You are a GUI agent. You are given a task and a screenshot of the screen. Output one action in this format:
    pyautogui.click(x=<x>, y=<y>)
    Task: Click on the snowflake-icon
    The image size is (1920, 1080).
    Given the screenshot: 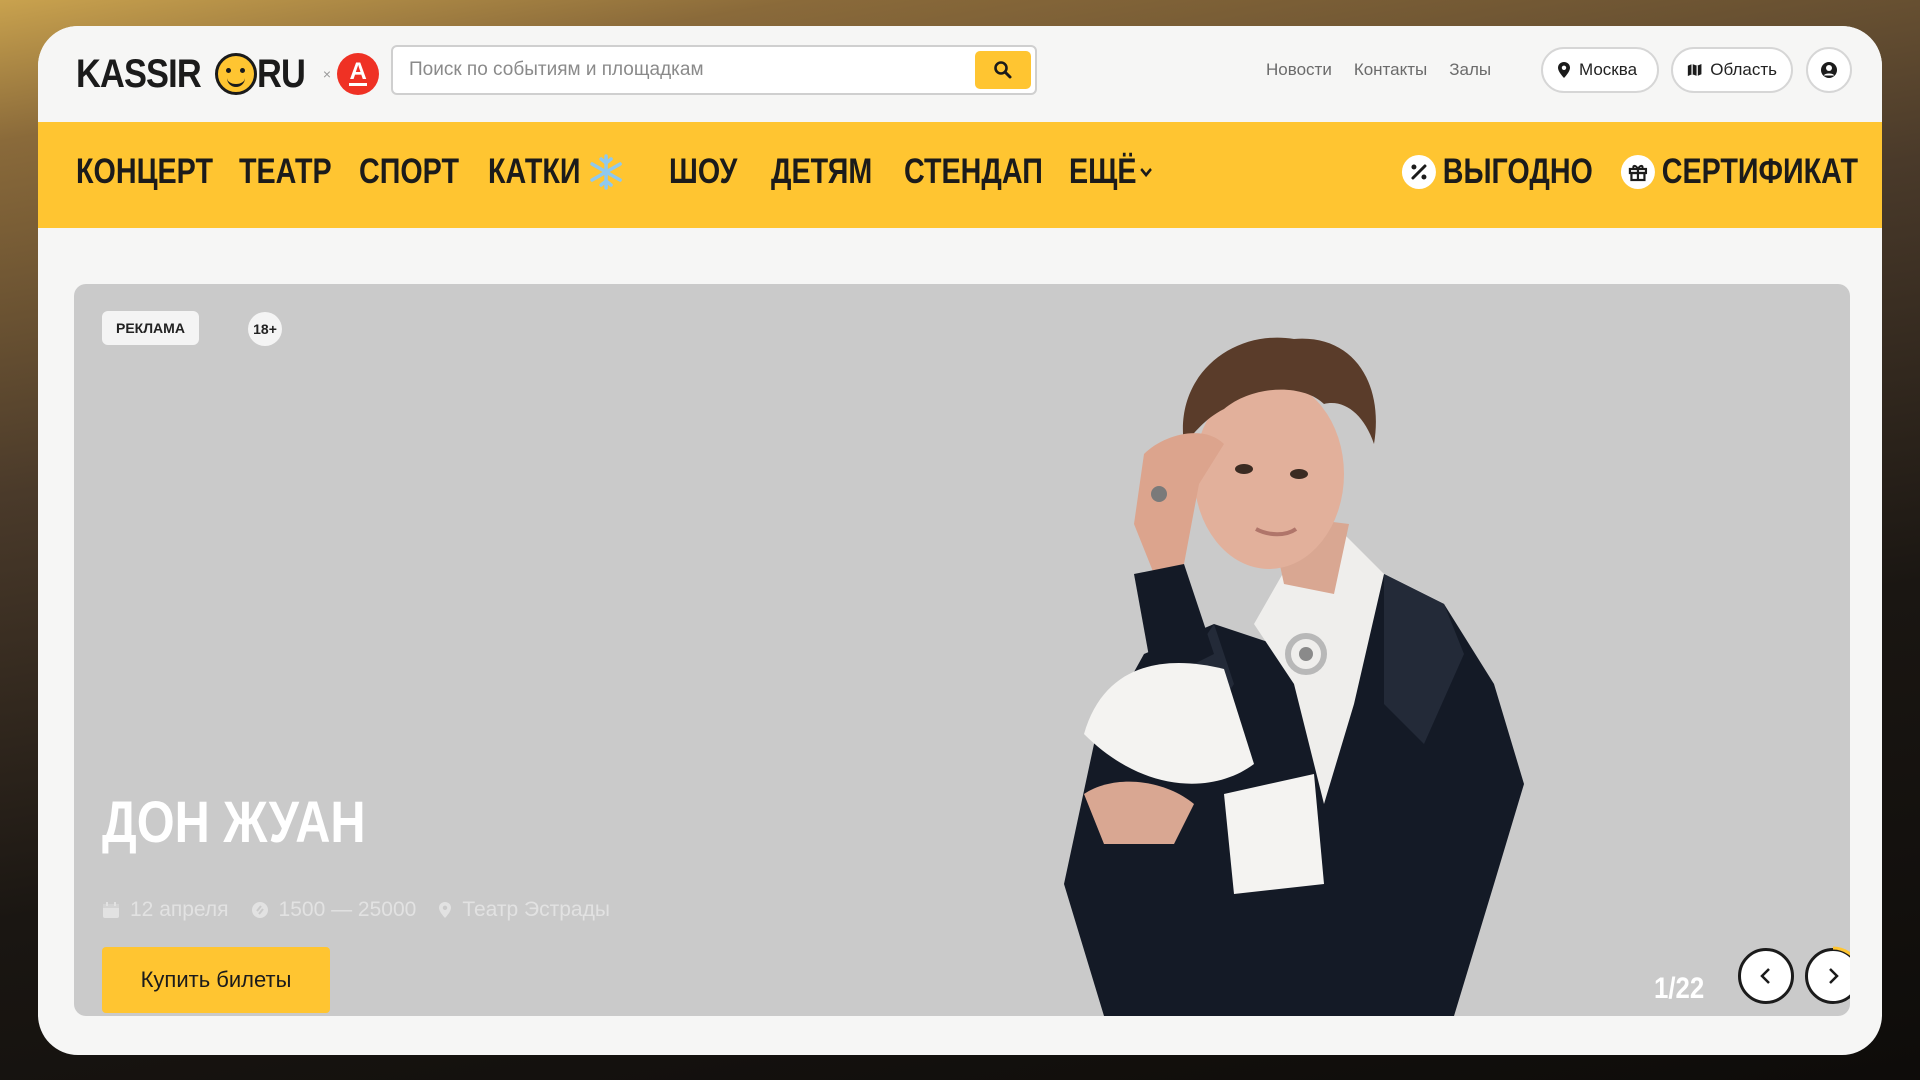 What is the action you would take?
    pyautogui.click(x=606, y=172)
    